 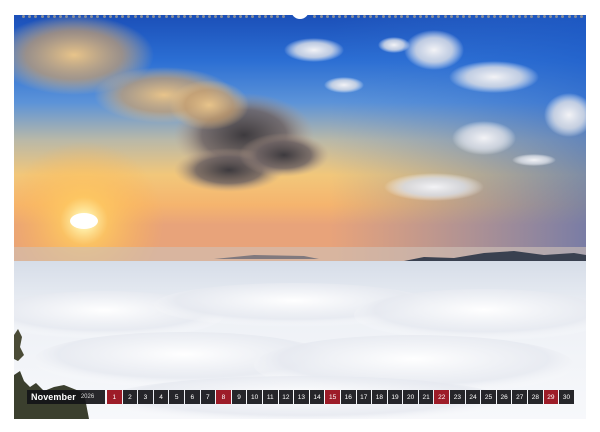 I want to click on day-cell: 8, so click(x=223, y=397).